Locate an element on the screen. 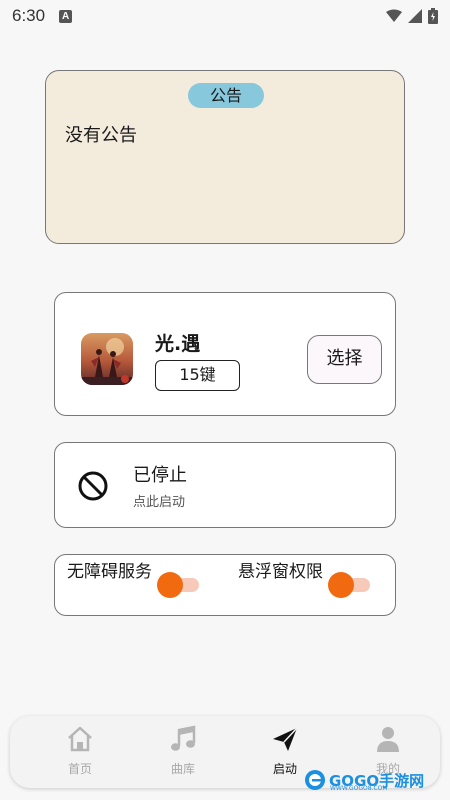 Image resolution: width=450 pixels, height=800 pixels. notice-text: 没有公告 is located at coordinates (101, 135).